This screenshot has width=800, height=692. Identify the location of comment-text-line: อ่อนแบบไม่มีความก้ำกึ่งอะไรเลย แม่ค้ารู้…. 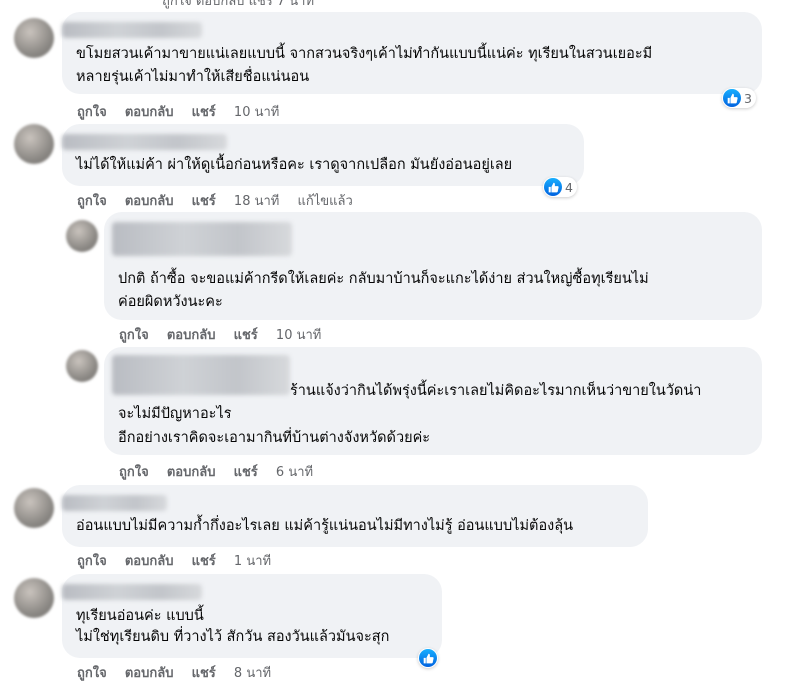
(325, 526).